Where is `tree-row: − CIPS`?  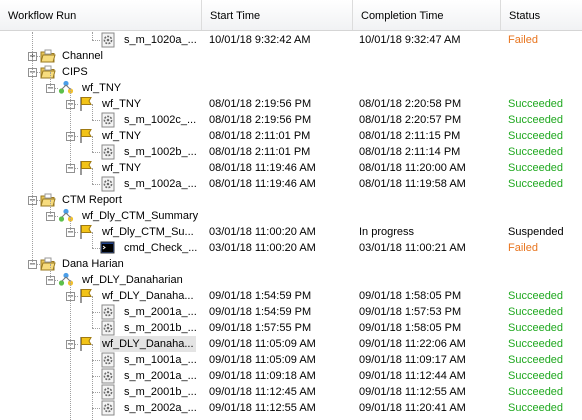
tree-row: − CIPS is located at coordinates (291, 72).